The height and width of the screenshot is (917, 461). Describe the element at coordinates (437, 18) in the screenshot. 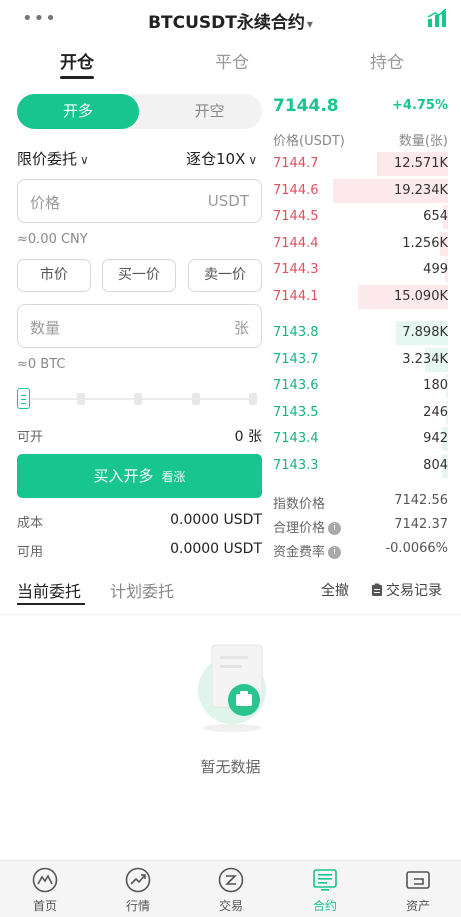

I see `chart-icon` at that location.